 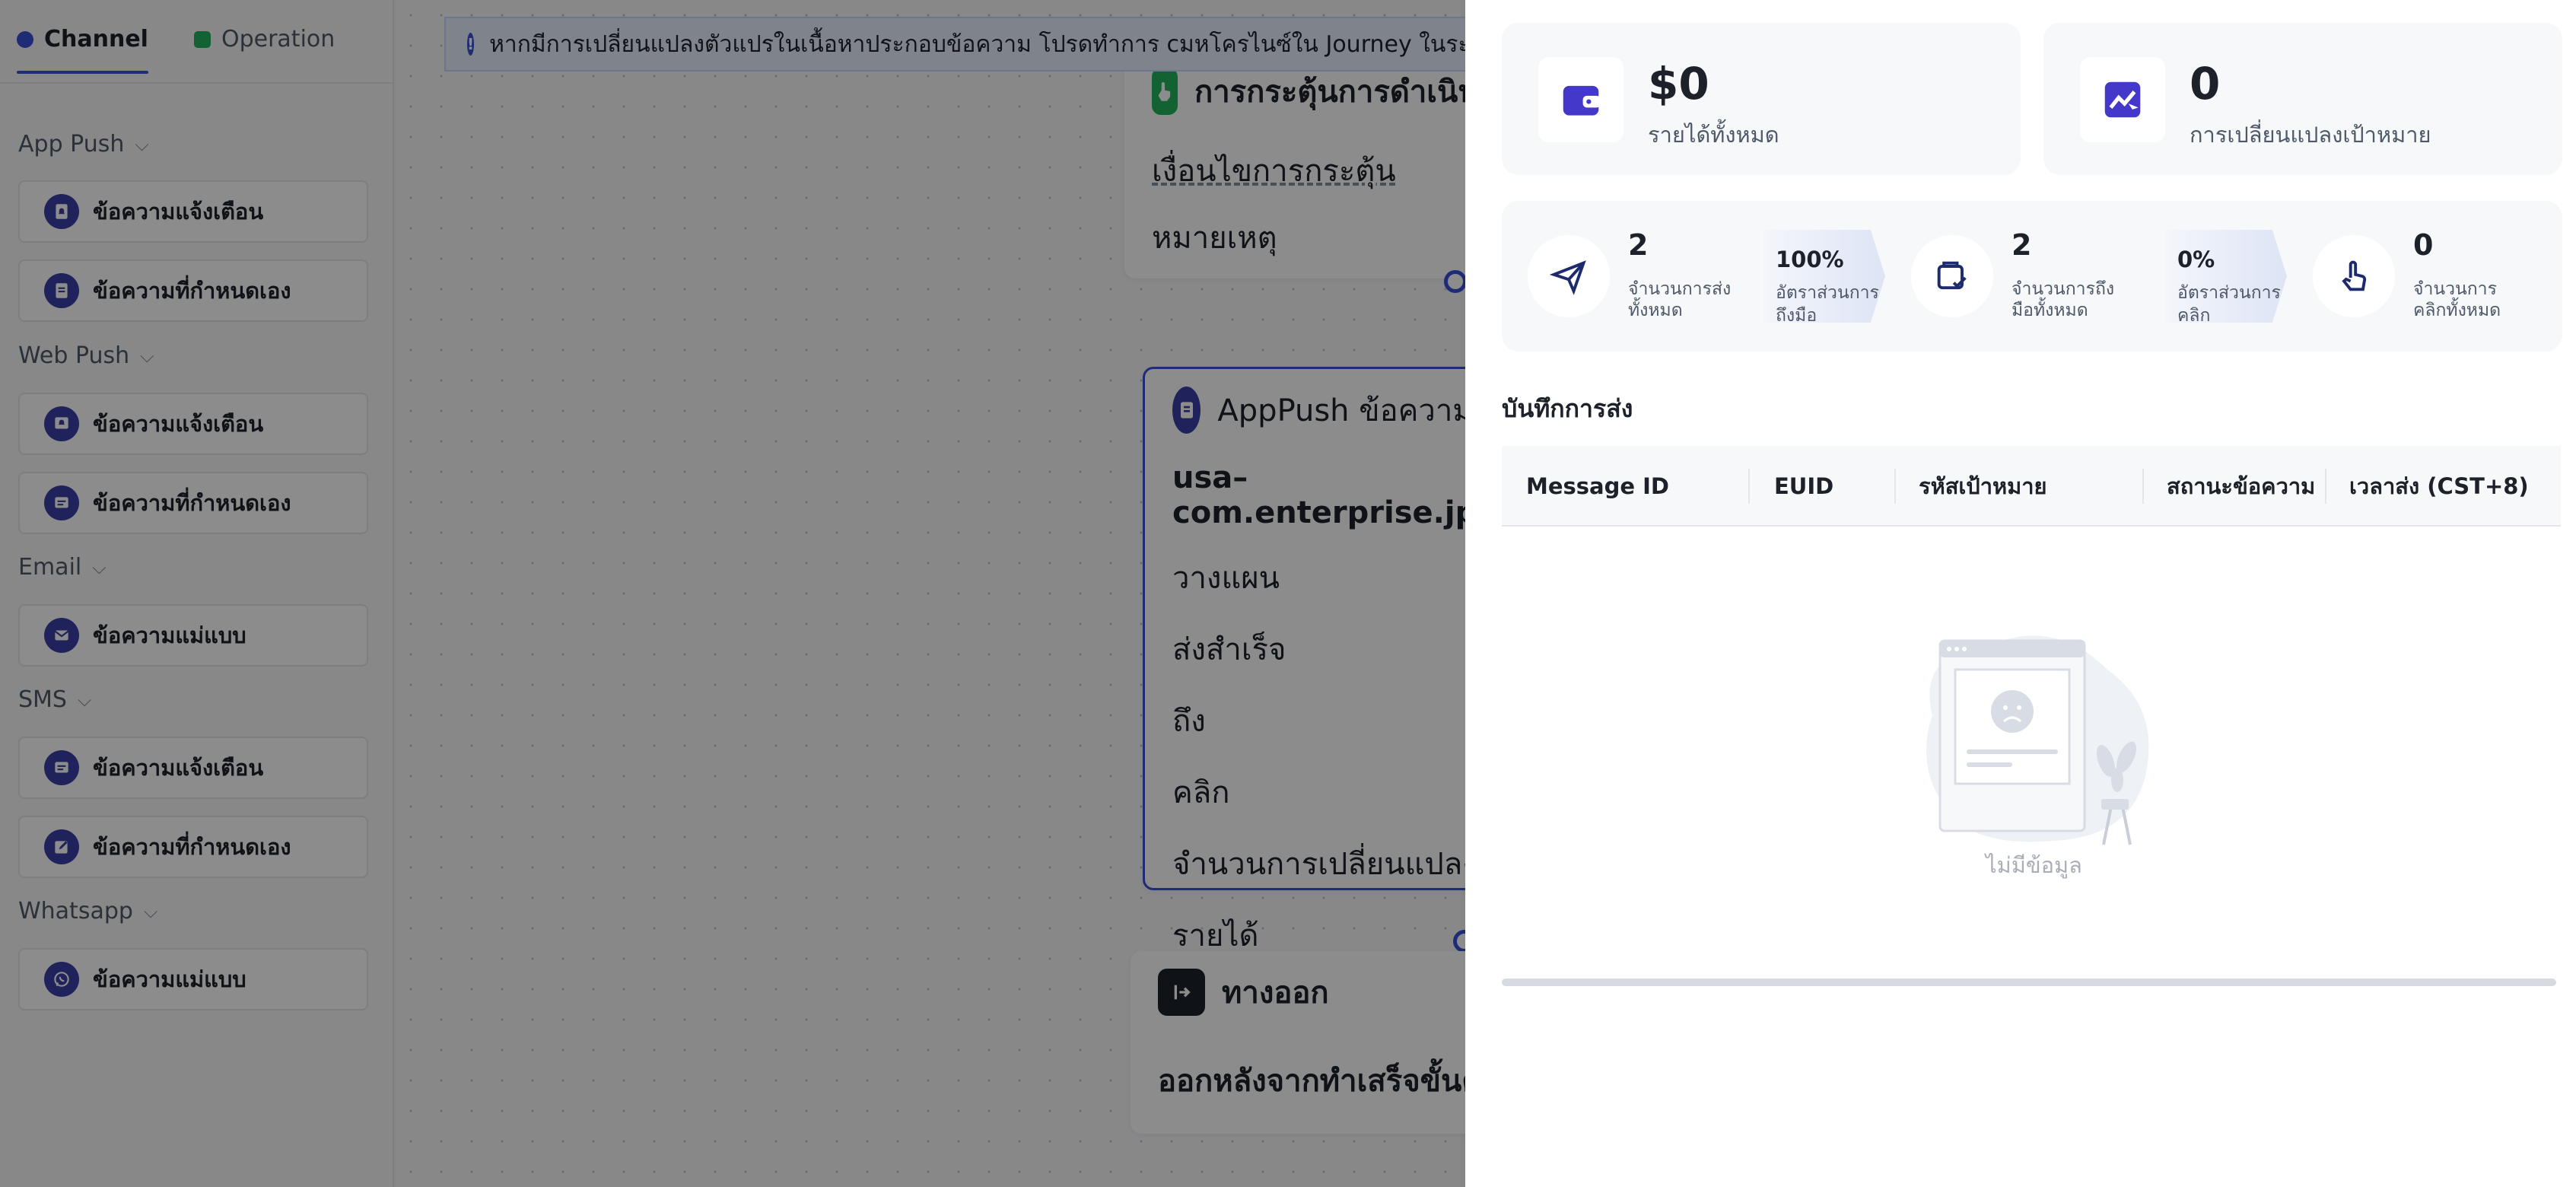 I want to click on send-log-title: บันทึกการส่ง, so click(x=1567, y=408).